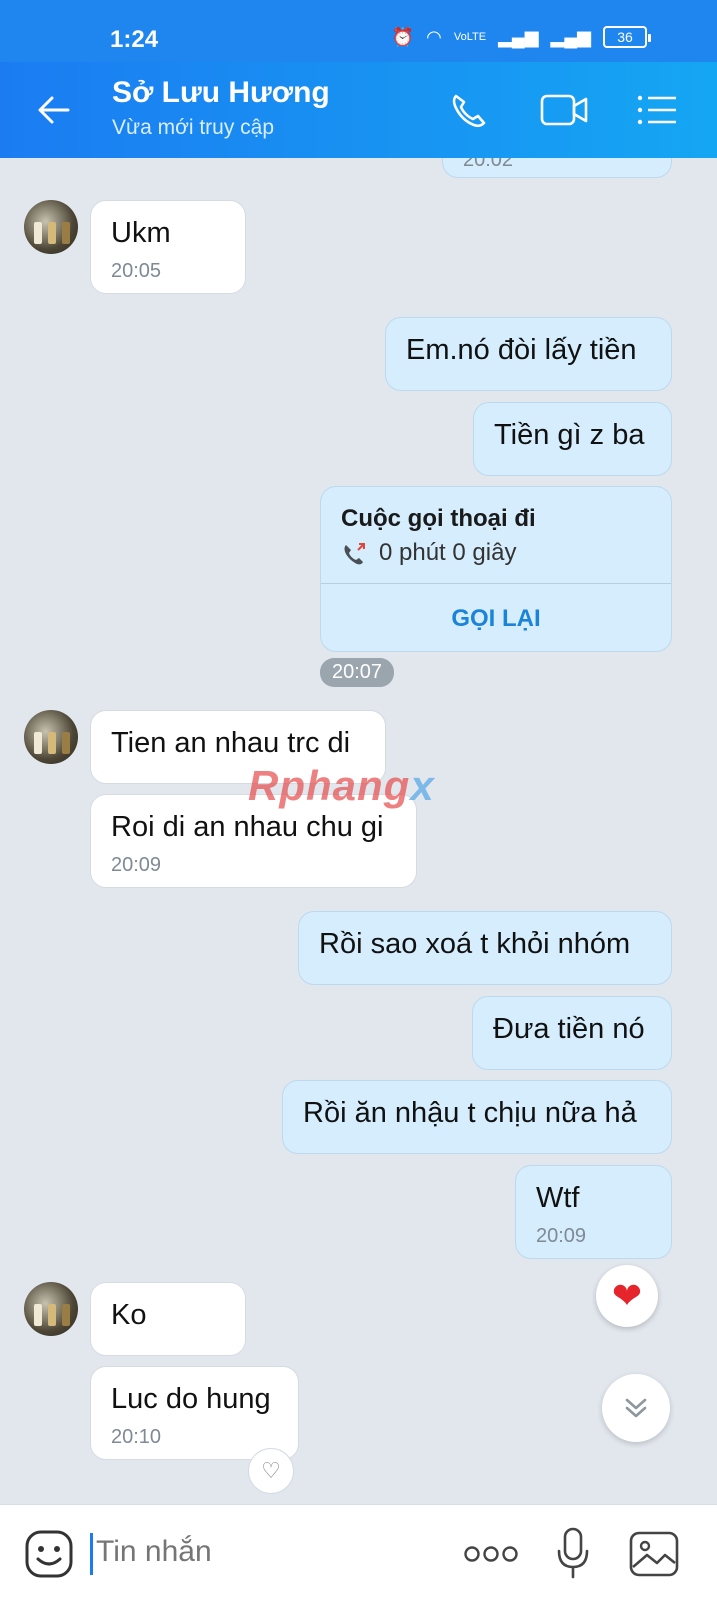 The image size is (717, 1600). Describe the element at coordinates (573, 1553) in the screenshot. I see `mic-icon` at that location.